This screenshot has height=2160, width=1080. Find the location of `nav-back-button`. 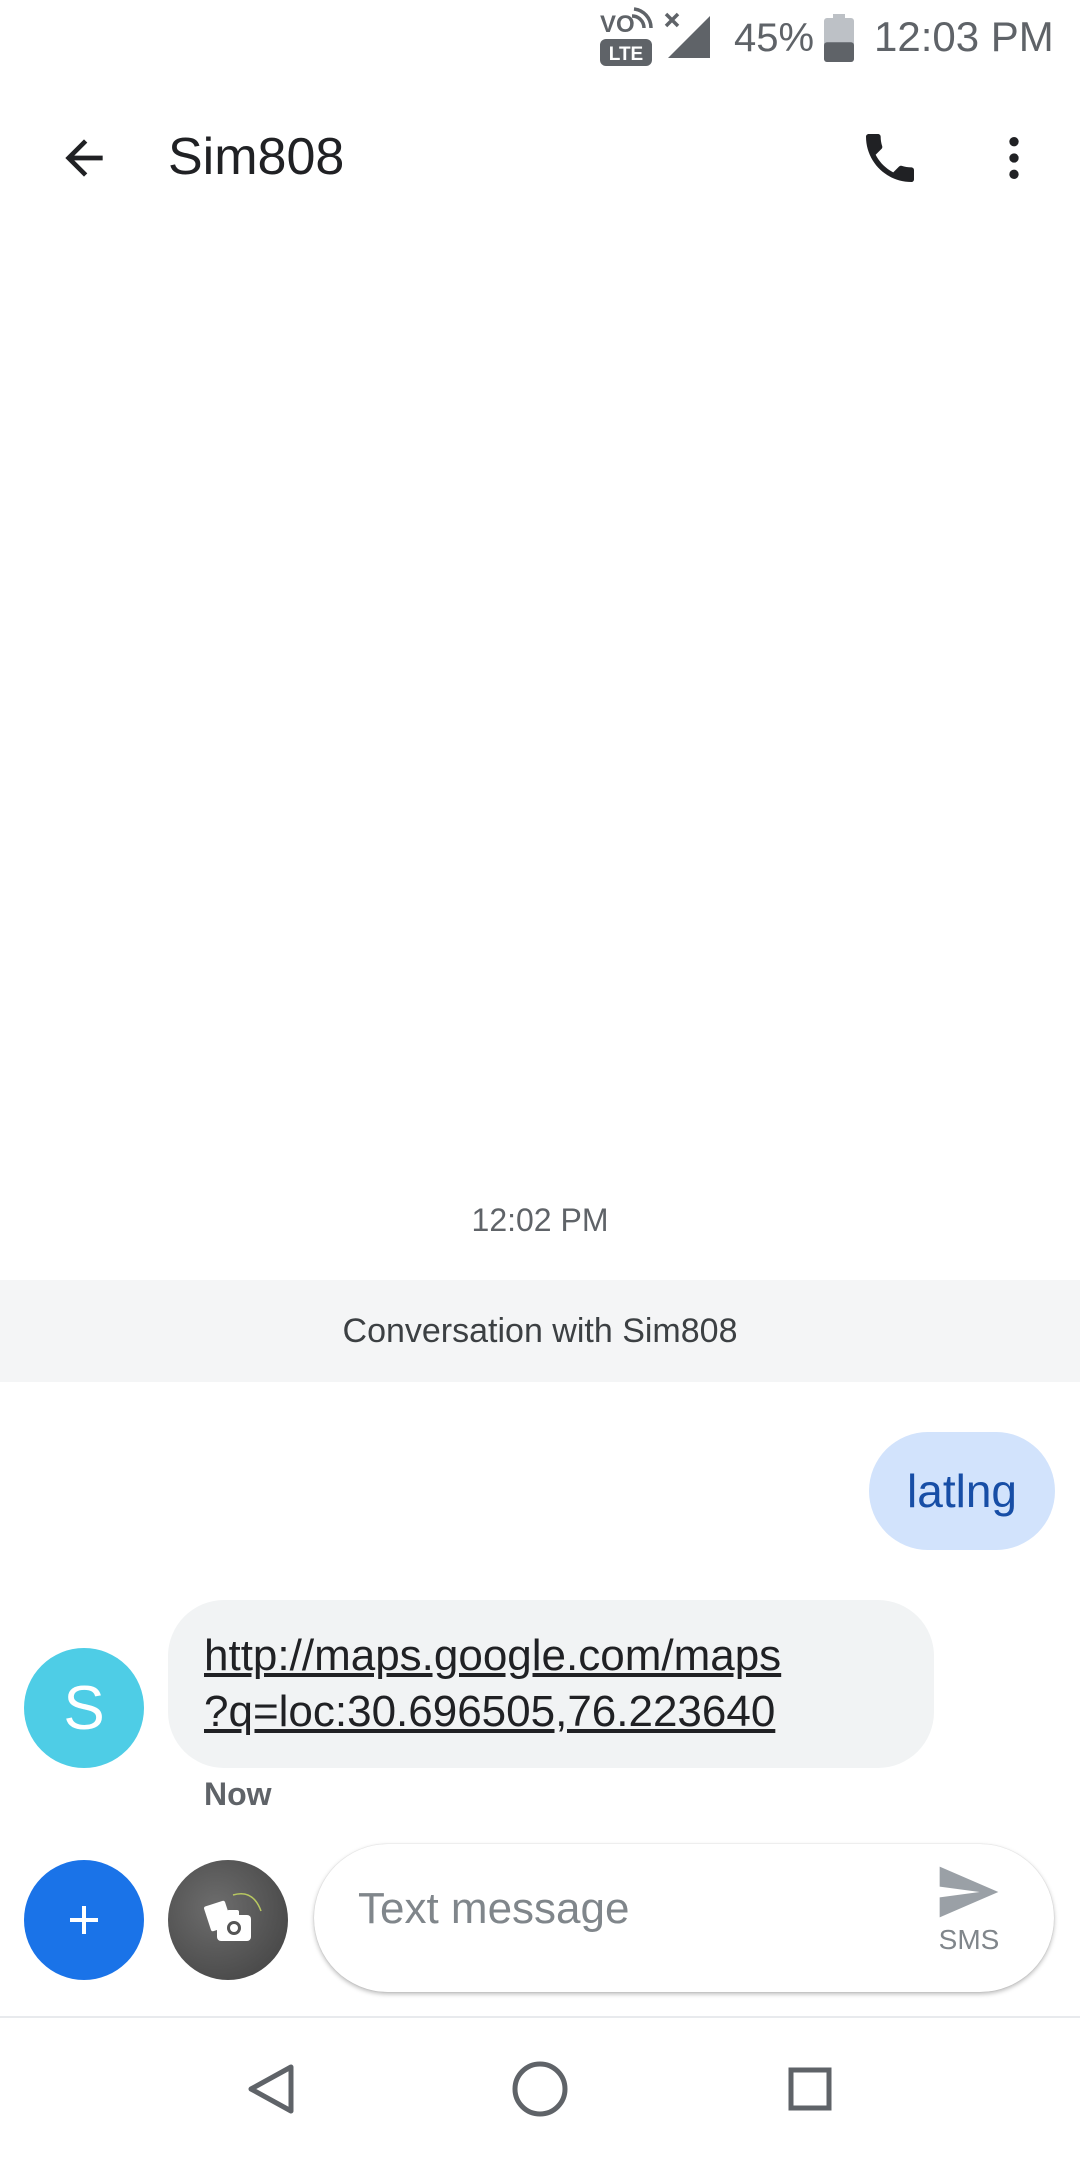

nav-back-button is located at coordinates (271, 2089).